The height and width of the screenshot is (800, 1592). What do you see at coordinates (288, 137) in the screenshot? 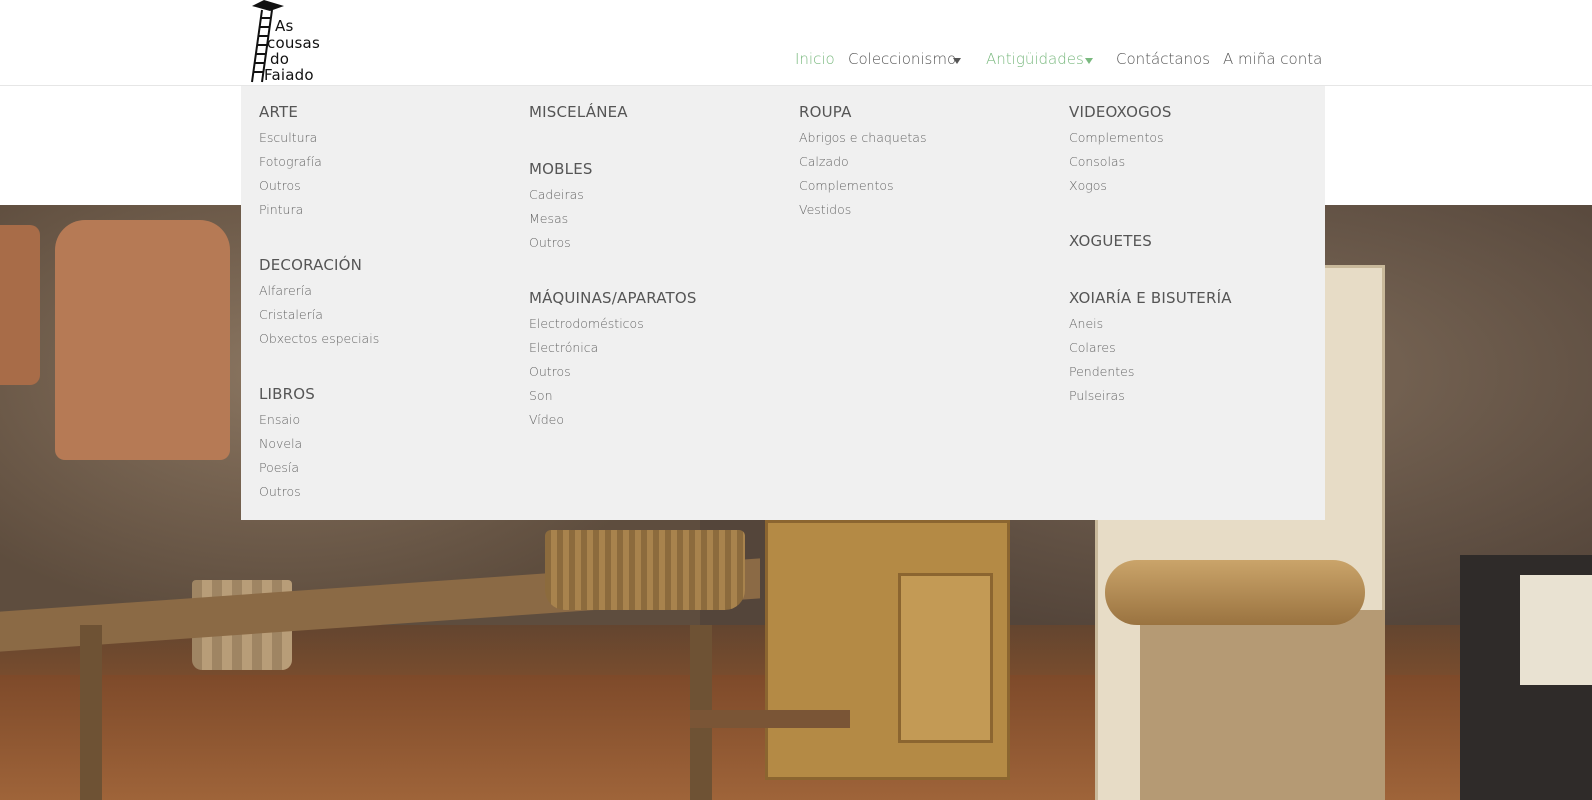
I see `menu-item: Escultura` at bounding box center [288, 137].